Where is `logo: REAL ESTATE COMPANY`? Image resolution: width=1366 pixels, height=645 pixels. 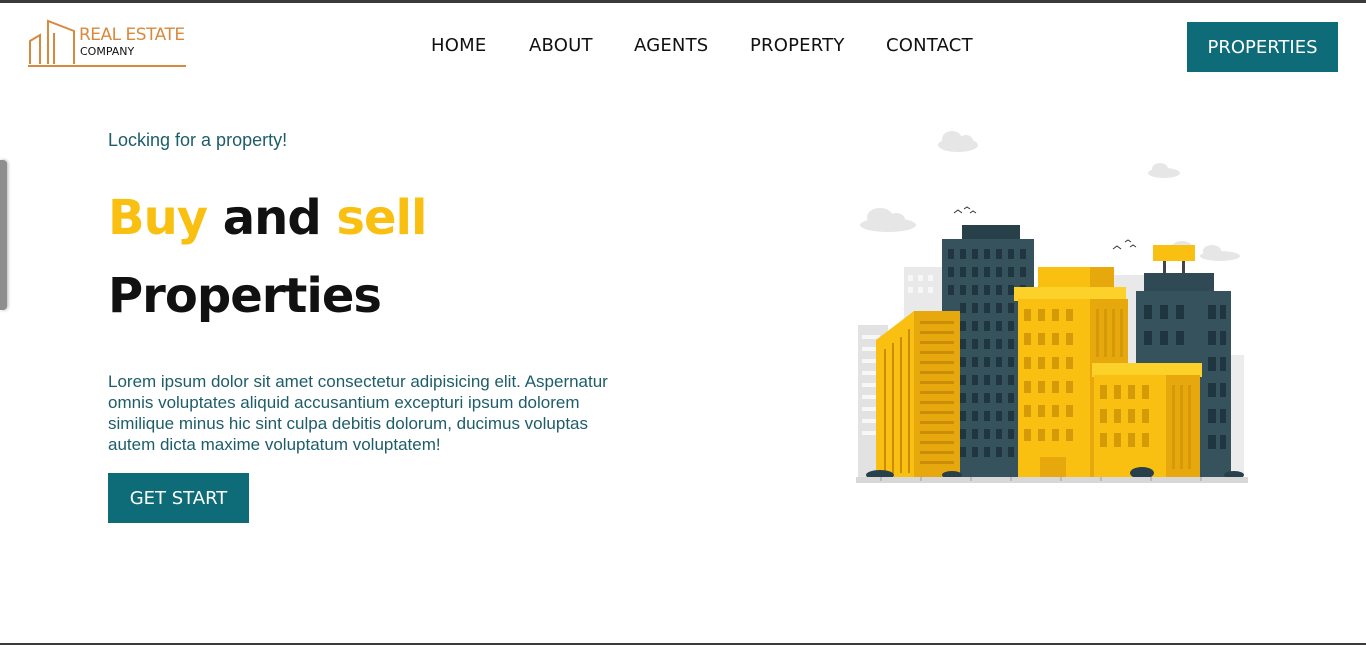
logo: REAL ESTATE COMPANY is located at coordinates (108, 44).